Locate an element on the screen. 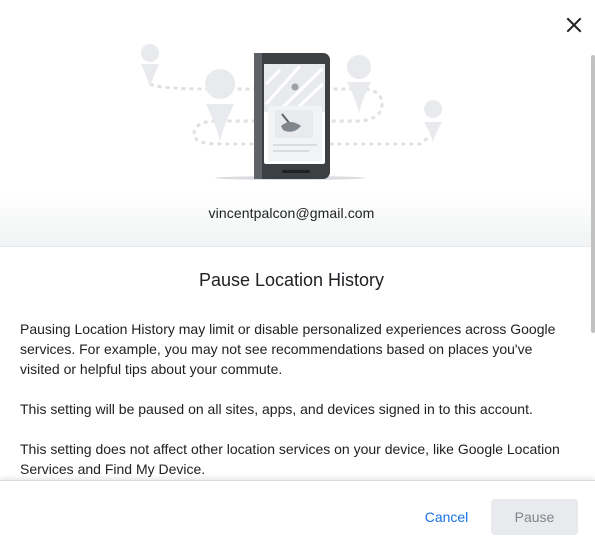 This screenshot has width=595, height=546. close-button is located at coordinates (574, 25).